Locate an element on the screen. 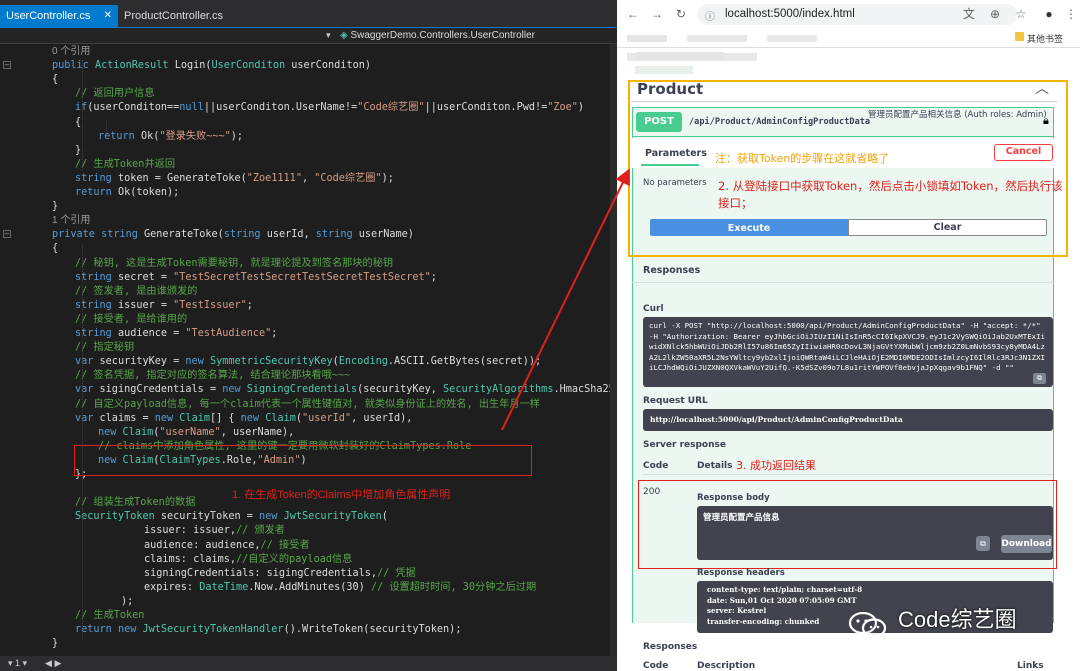 Image resolution: width=1080 pixels, height=671 pixels. code-line: // 指定秘钥 is located at coordinates (104, 348).